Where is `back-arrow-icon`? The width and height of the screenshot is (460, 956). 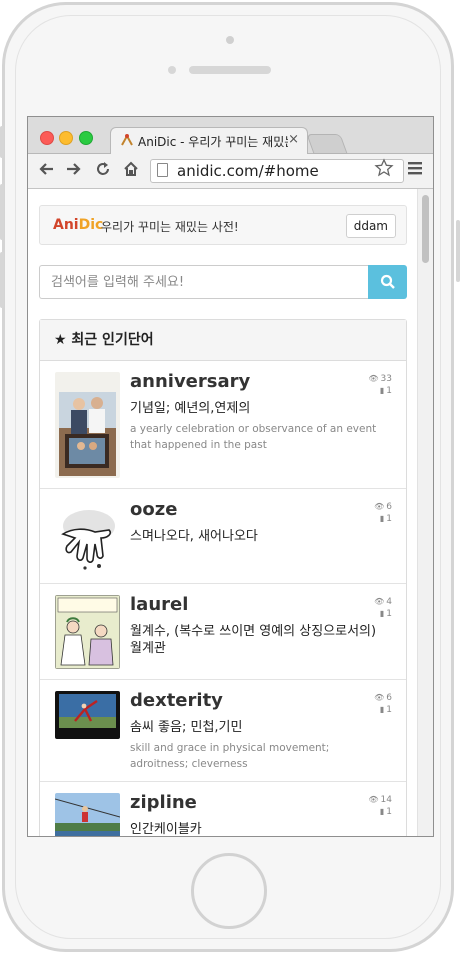 back-arrow-icon is located at coordinates (46, 171).